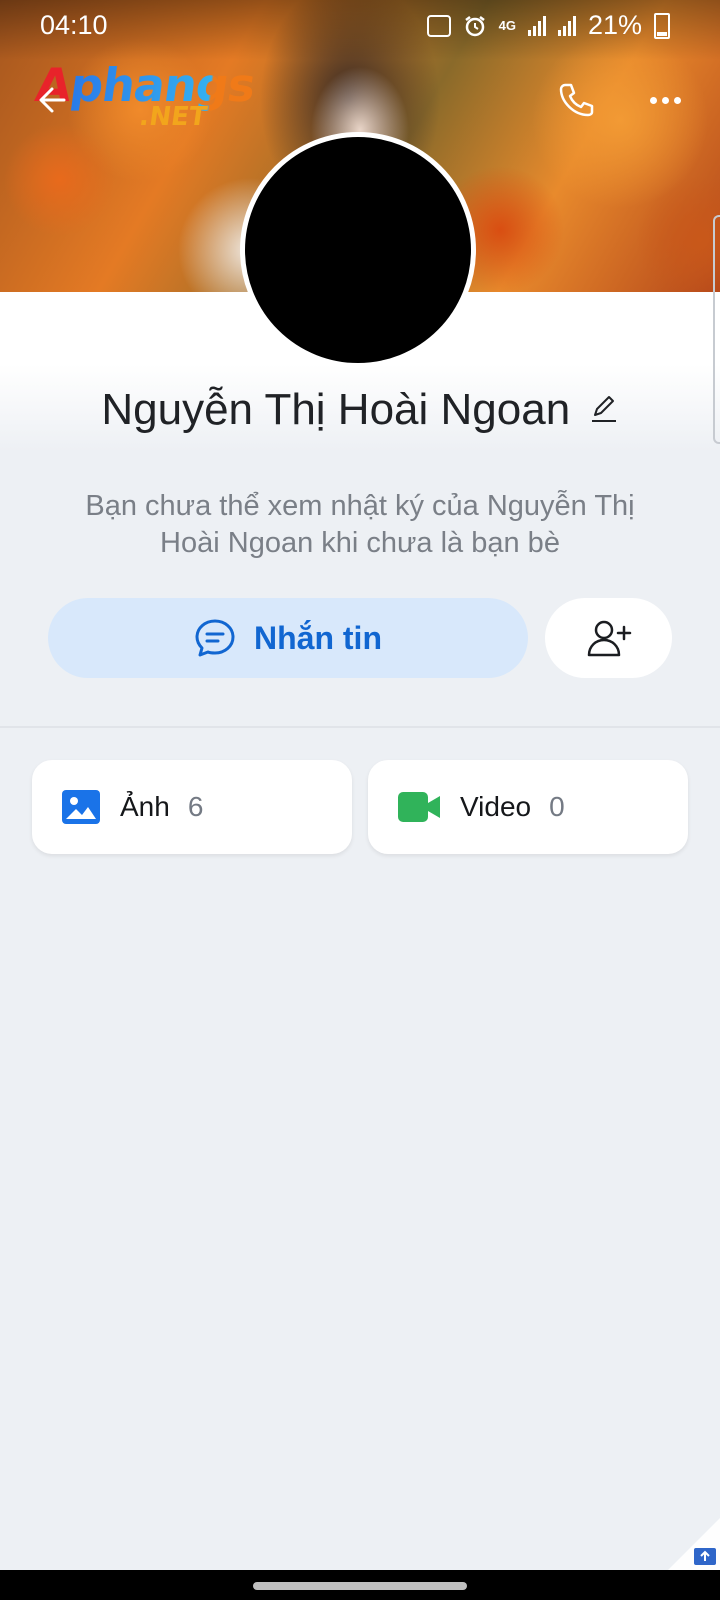 This screenshot has width=720, height=1600. What do you see at coordinates (670, 100) in the screenshot?
I see `more-icon` at bounding box center [670, 100].